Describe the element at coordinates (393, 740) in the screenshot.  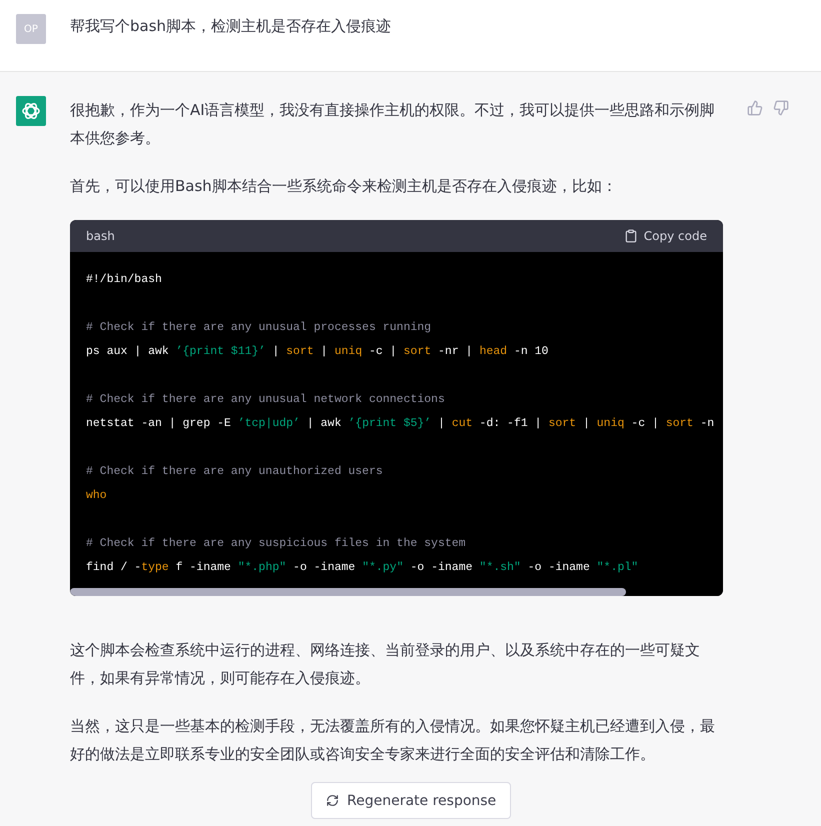
I see `answer-paragraph: 当然，这只是一些基本的检测手段，无法覆盖所有的入侵情况。如果您怀疑主机已经遭到入侵，最好的做法是立即联系专业的安全团队或咨询安全专家来进行全面的安全评估和清除工作。` at that location.